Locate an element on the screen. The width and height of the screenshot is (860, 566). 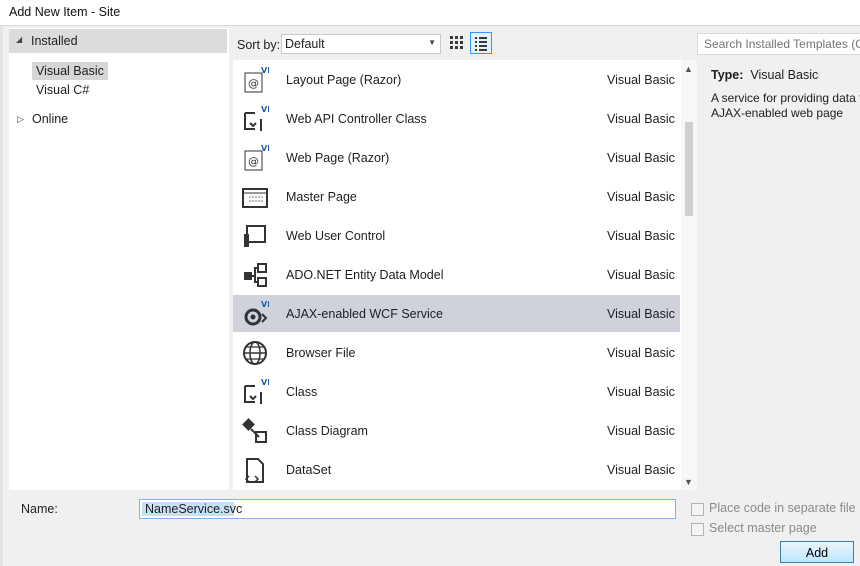
tree-node-installed: ◢ Installed is located at coordinates (118, 41).